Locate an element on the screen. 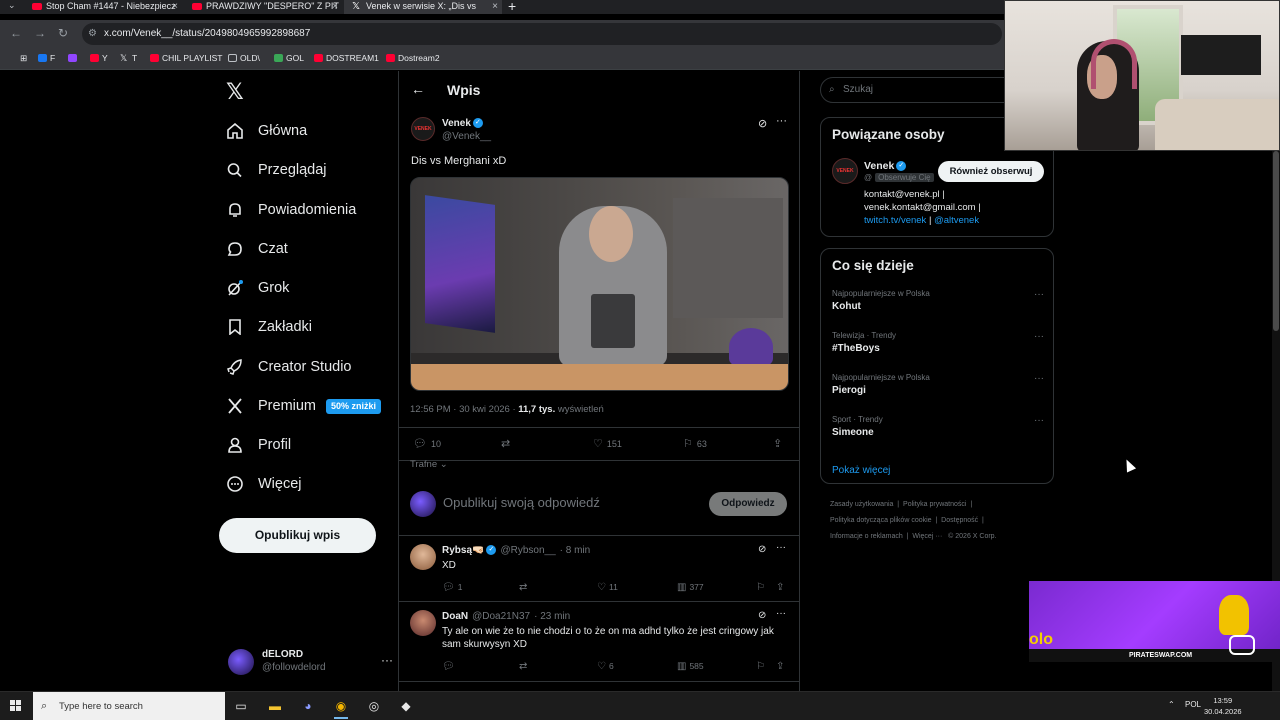 This screenshot has height=720, width=1280. comment-author-row: DoaN @Doa21N37 · 23 min is located at coordinates (506, 616).